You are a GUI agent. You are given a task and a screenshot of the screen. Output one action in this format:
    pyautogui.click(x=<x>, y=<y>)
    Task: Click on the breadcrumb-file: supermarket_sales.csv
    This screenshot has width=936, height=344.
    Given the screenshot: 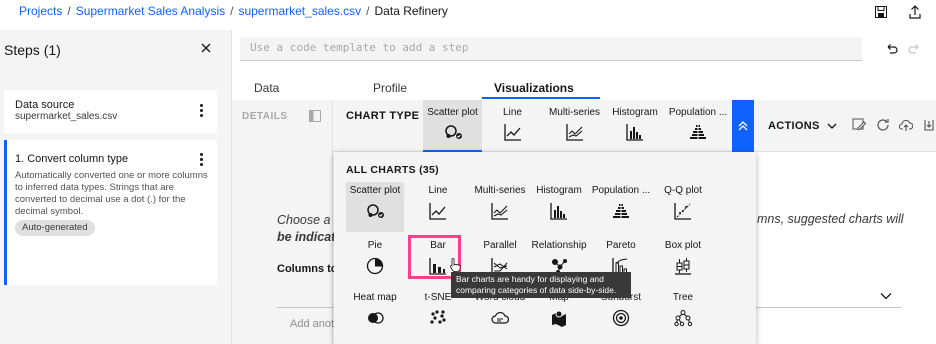 What is the action you would take?
    pyautogui.click(x=299, y=11)
    